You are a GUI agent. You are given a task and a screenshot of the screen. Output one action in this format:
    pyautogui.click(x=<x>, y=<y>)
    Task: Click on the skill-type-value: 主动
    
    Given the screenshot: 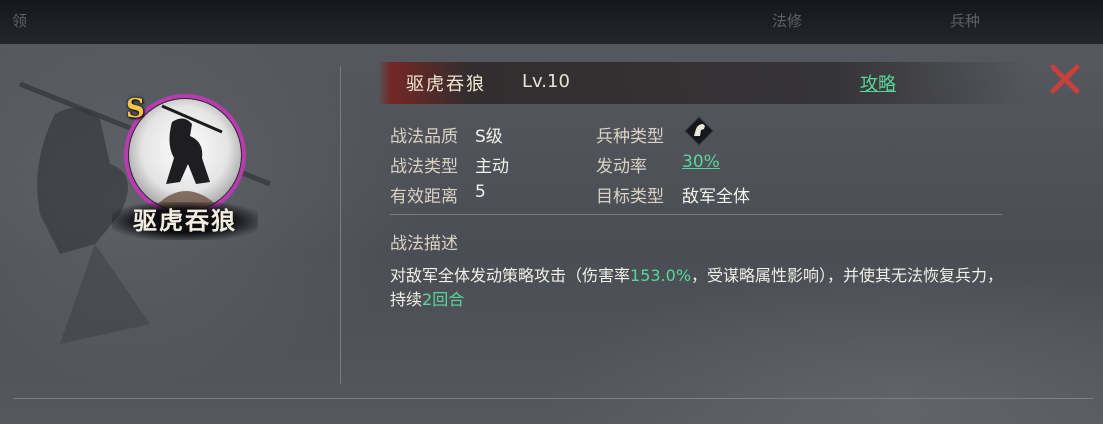 What is the action you would take?
    pyautogui.click(x=492, y=167)
    